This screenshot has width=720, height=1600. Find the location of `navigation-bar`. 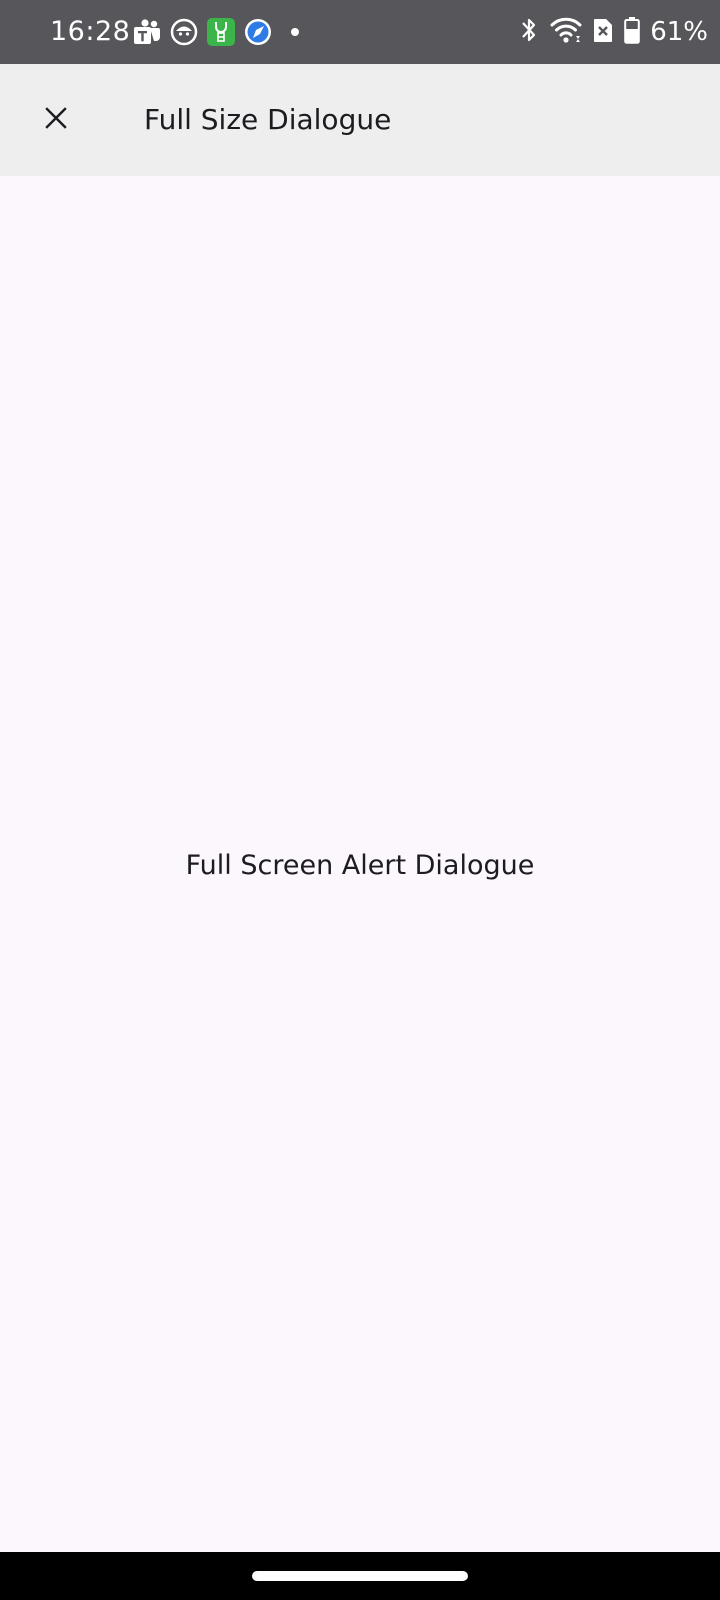

navigation-bar is located at coordinates (360, 1576).